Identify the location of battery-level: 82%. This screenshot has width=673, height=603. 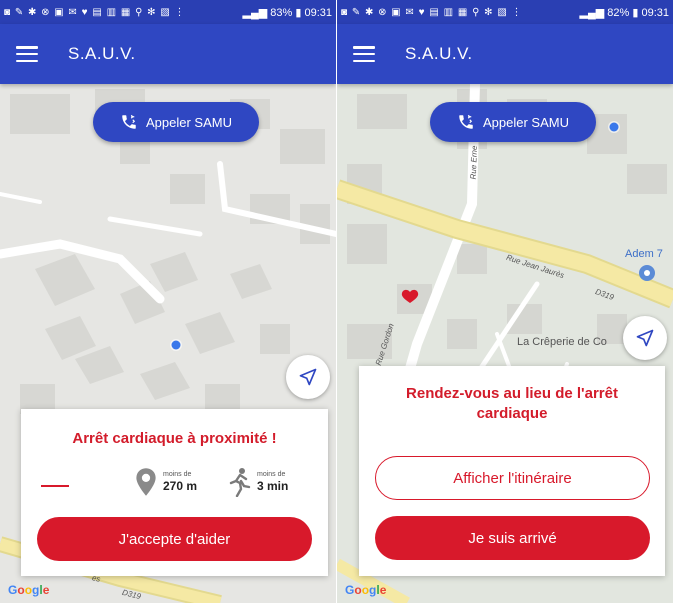
(618, 12).